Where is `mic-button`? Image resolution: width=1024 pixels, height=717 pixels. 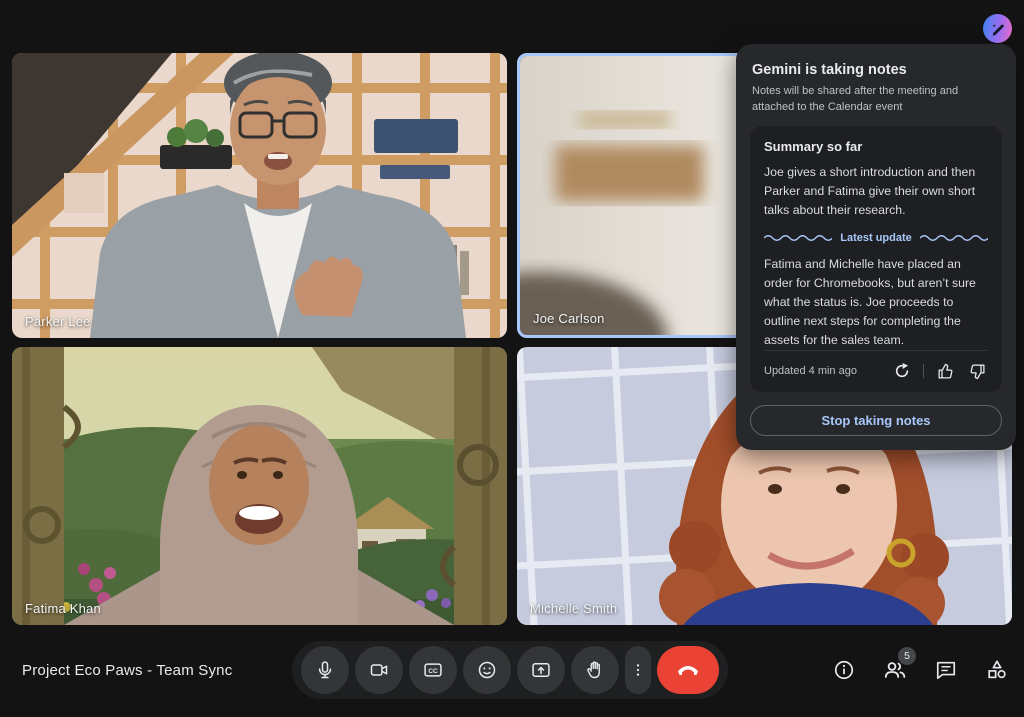 mic-button is located at coordinates (325, 670).